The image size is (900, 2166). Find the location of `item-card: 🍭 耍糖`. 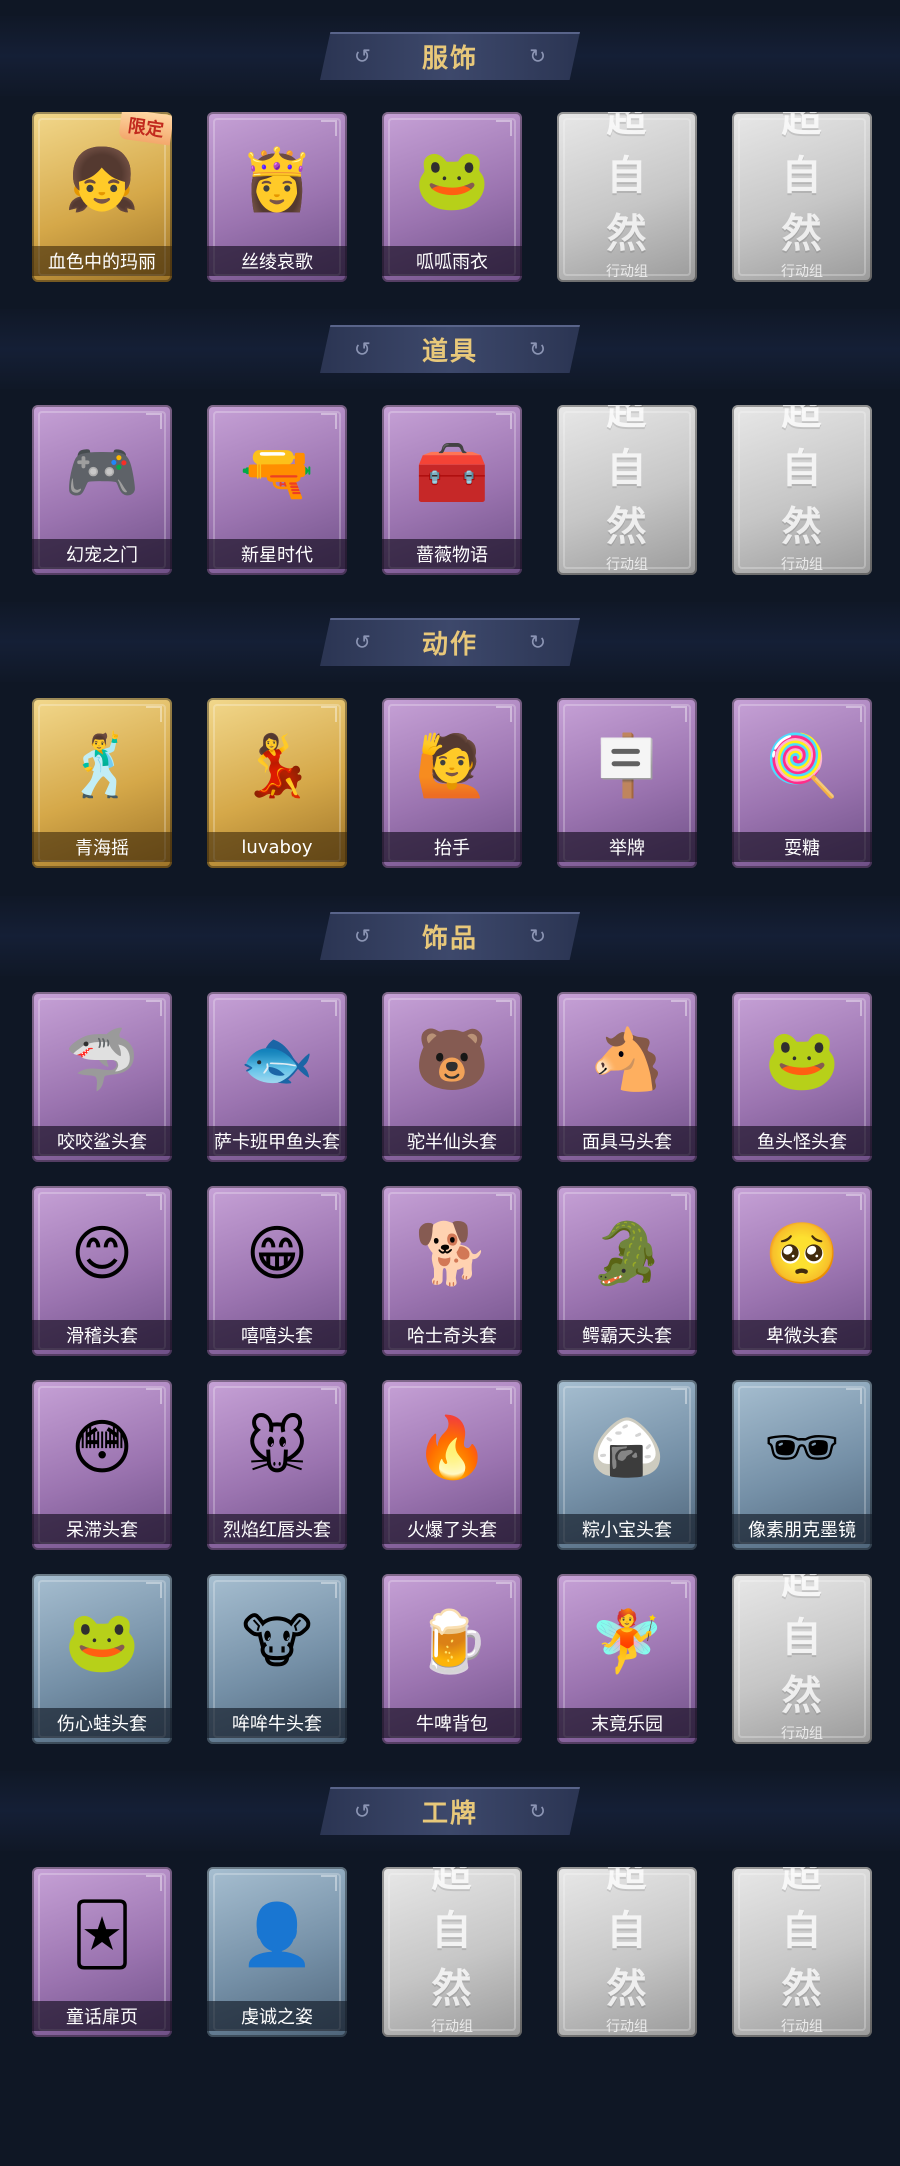

item-card: 🍭 耍糖 is located at coordinates (802, 783).